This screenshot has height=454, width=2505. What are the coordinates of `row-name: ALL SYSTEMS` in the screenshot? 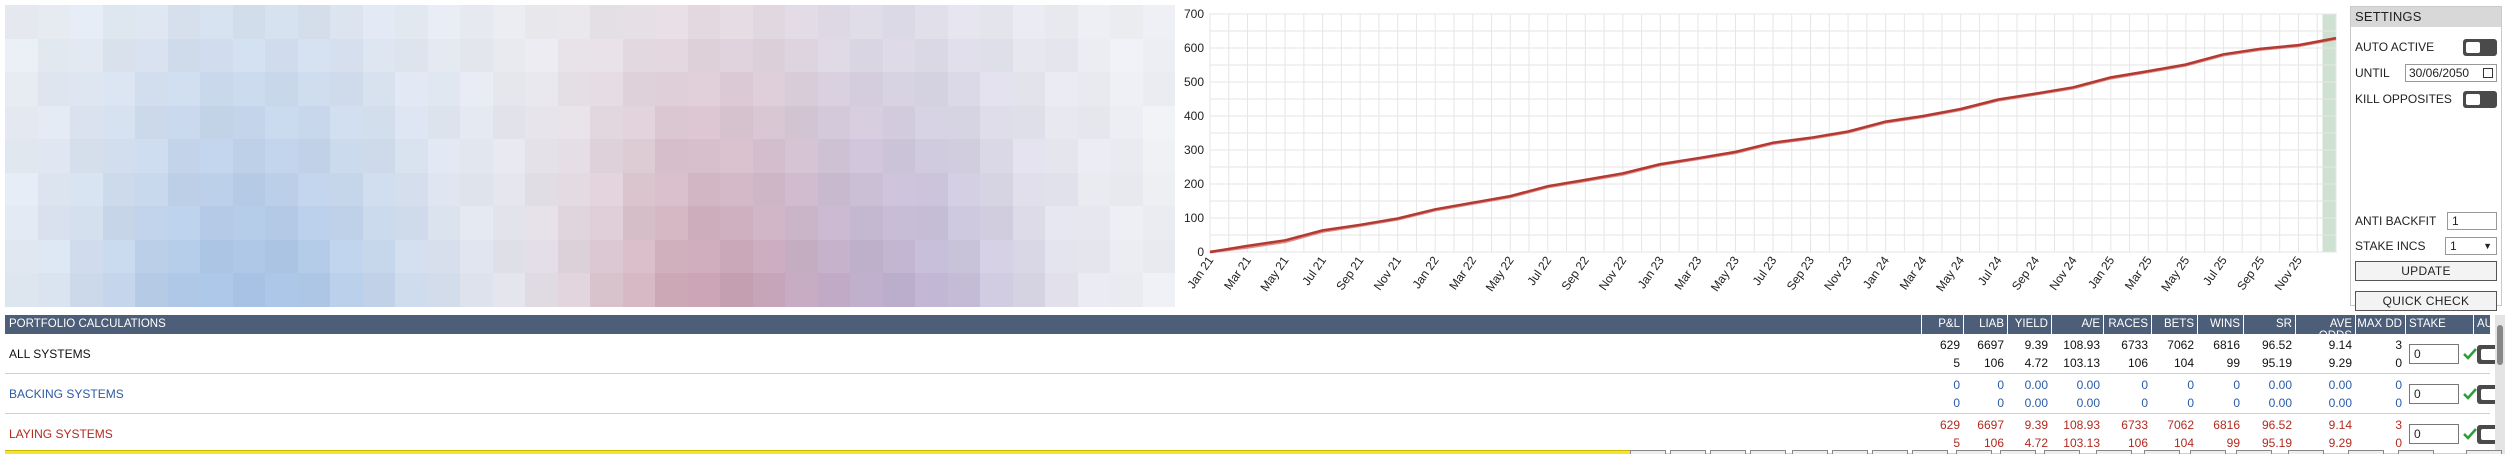 It's located at (50, 354).